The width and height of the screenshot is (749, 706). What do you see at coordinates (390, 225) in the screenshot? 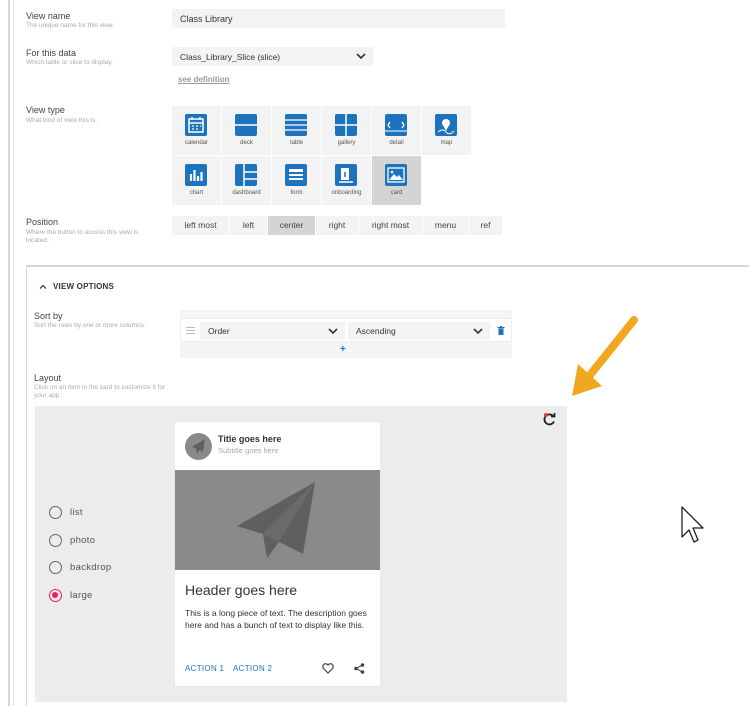
I see `position-right-most: right most` at bounding box center [390, 225].